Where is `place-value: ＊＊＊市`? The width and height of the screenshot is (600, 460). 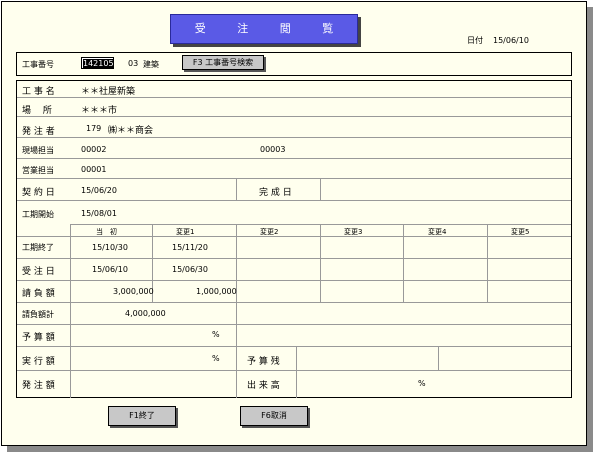 place-value: ＊＊＊市 is located at coordinates (99, 111).